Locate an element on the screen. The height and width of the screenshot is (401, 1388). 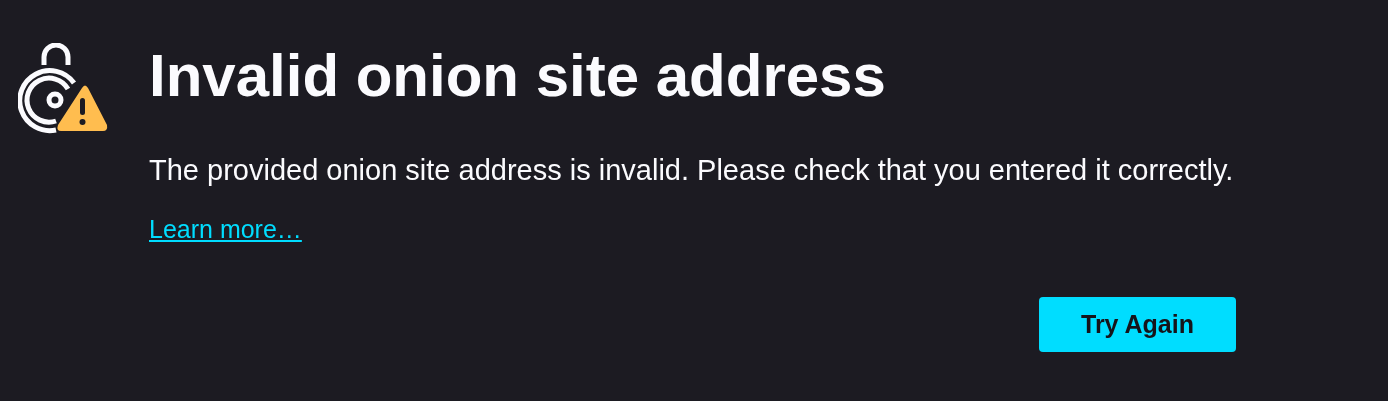
try-again-button: Try Again is located at coordinates (1137, 324).